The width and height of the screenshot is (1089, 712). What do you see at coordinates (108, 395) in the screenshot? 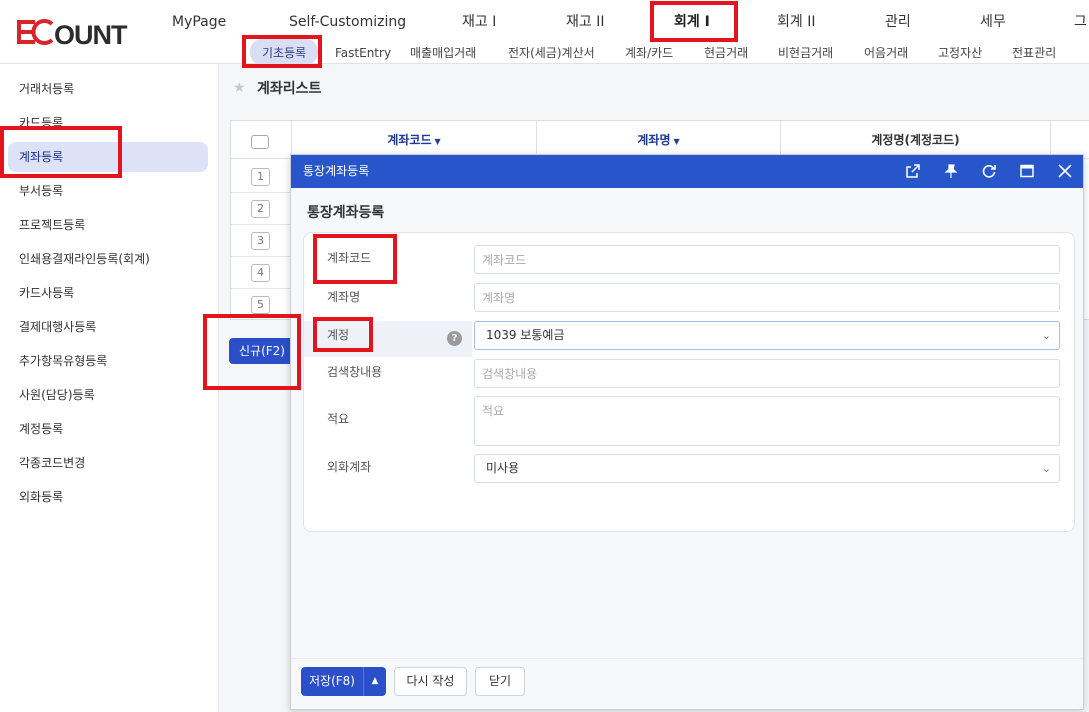
I see `sidebar-item-employee: 사원(담당)등록` at bounding box center [108, 395].